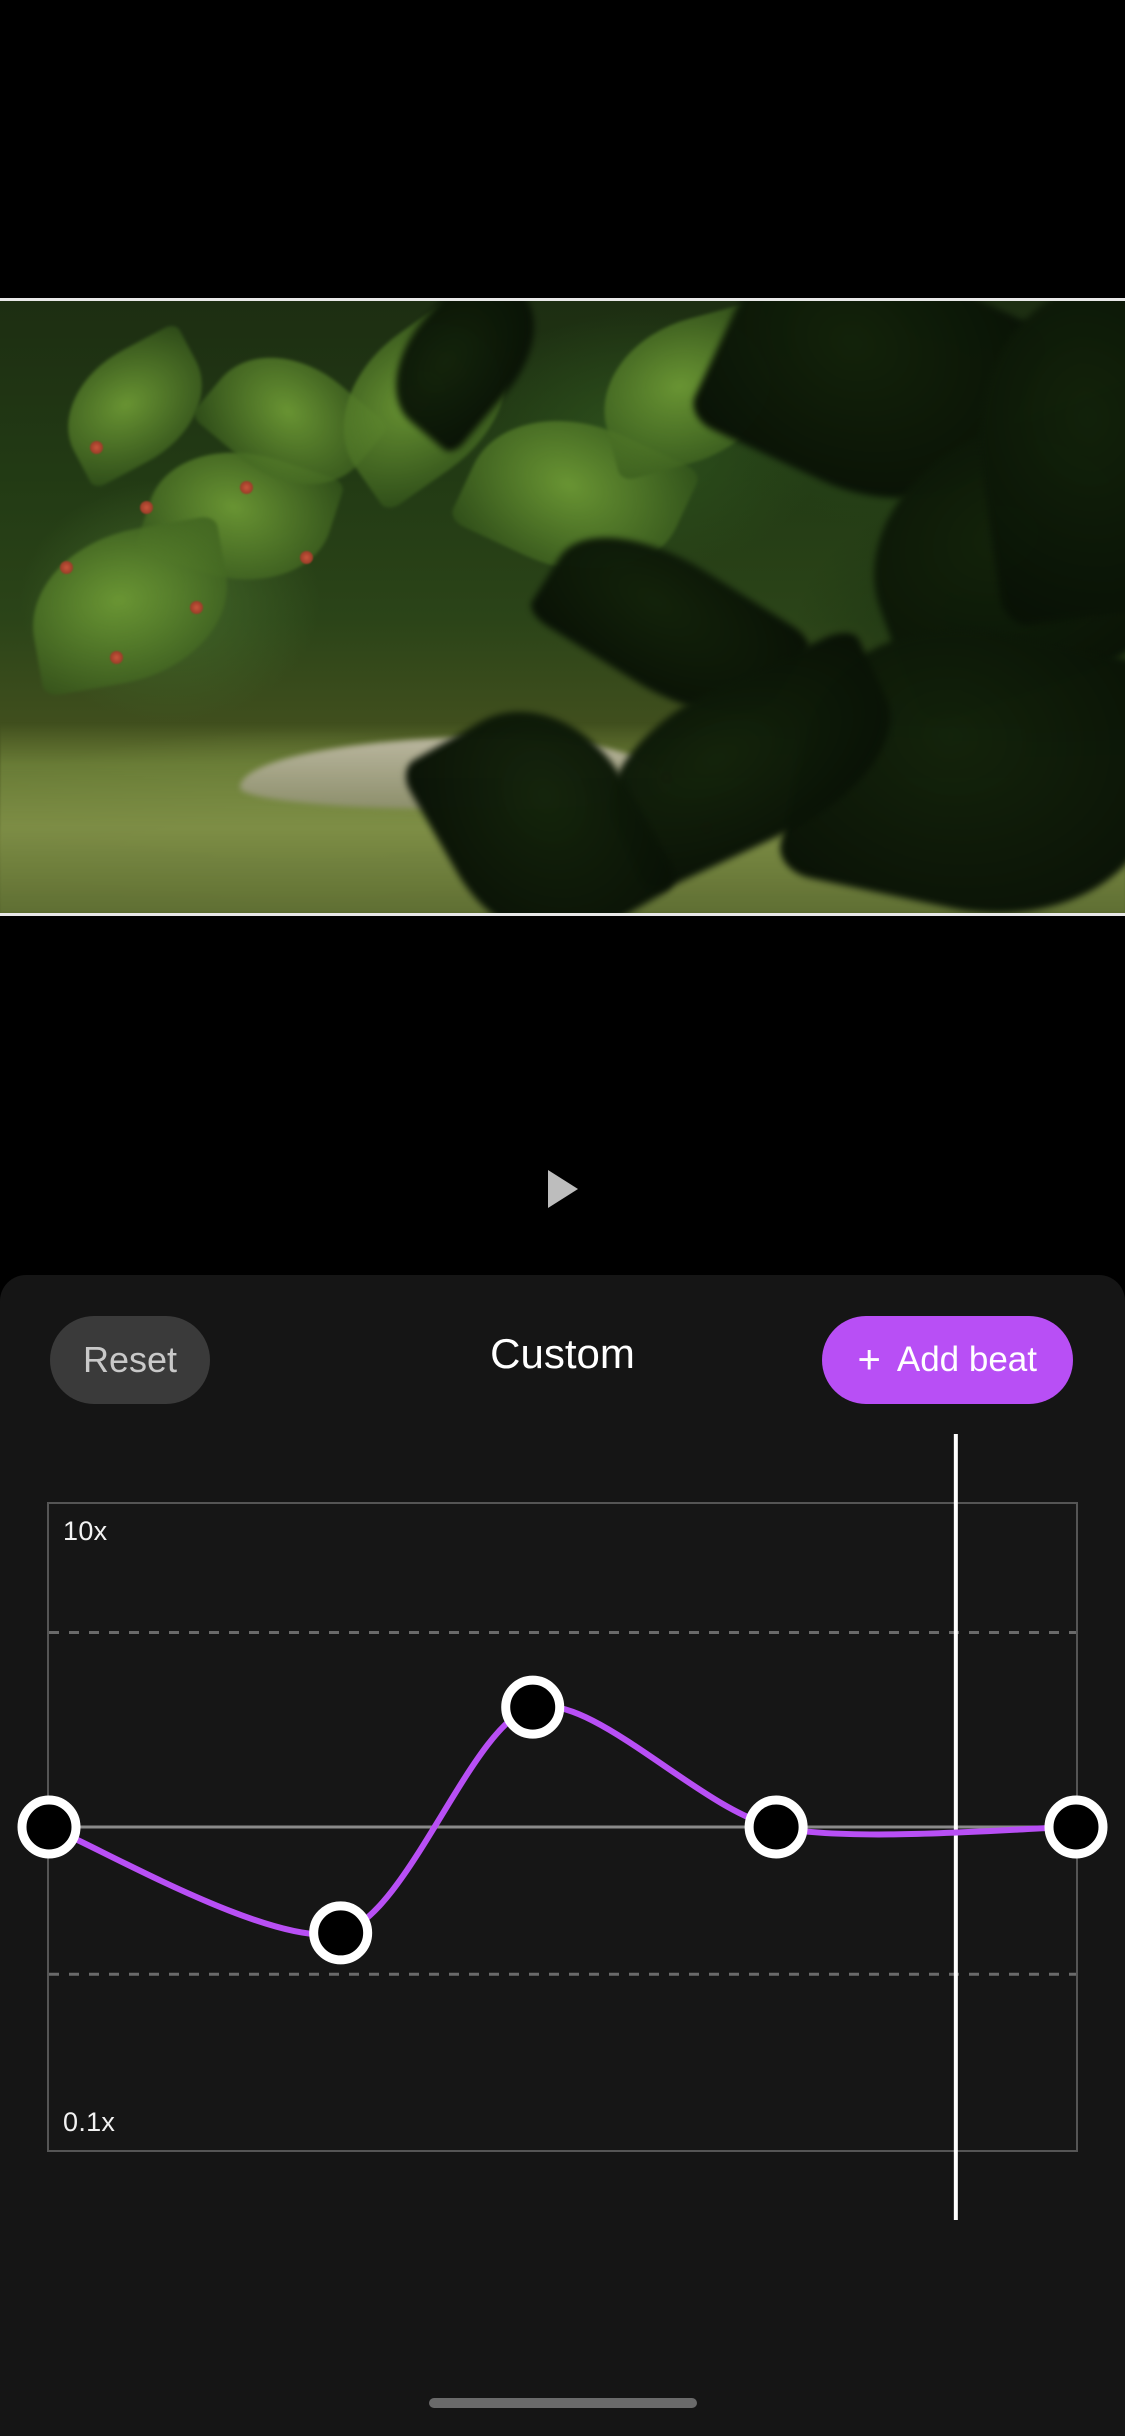 The image size is (1125, 2436). I want to click on speed-curve-path, so click(562, 1820).